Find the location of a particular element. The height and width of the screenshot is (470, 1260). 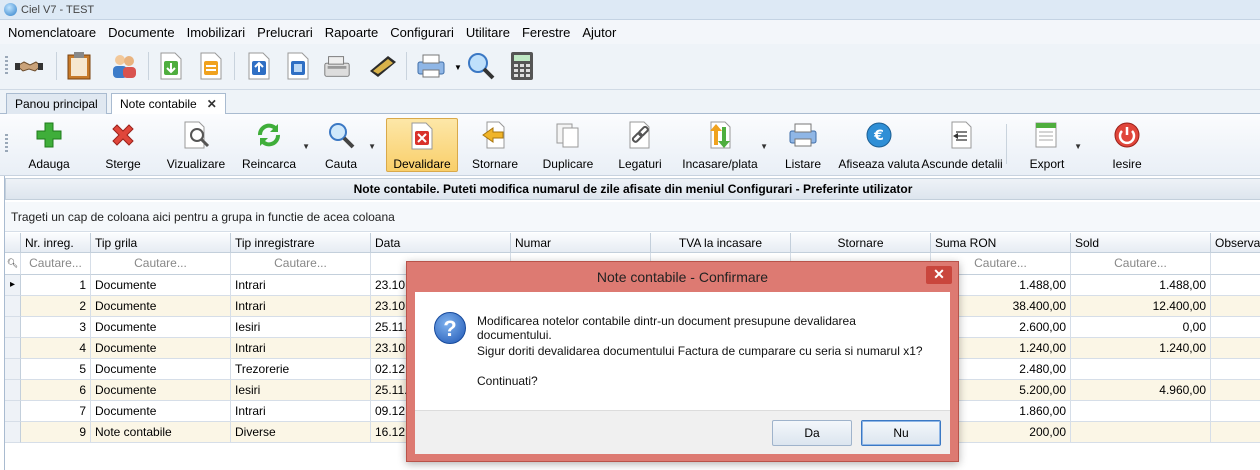

cell-sold: 12.400,00 is located at coordinates (1141, 306).